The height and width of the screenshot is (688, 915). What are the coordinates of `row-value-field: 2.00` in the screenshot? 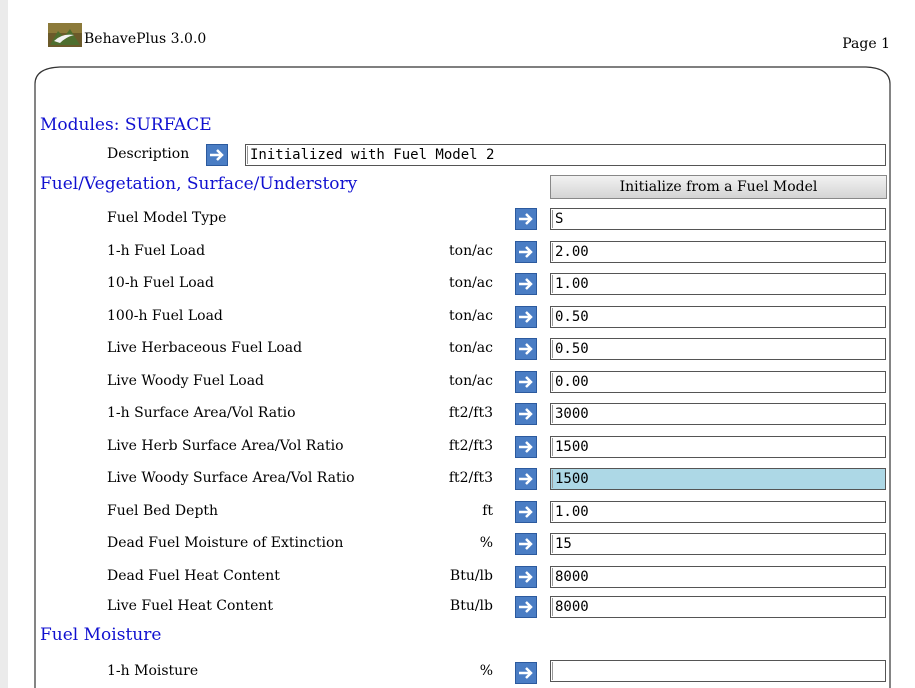 It's located at (718, 252).